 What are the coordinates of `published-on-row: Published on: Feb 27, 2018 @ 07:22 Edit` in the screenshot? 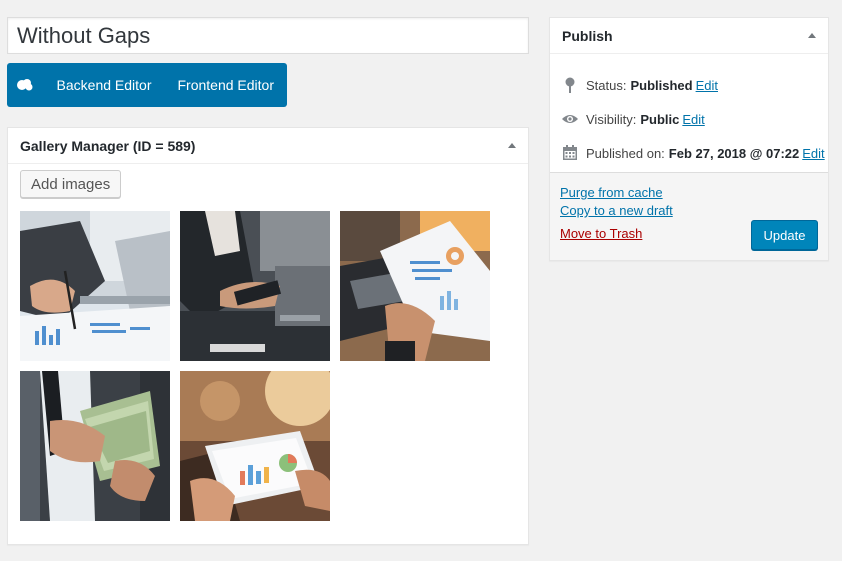 It's located at (692, 153).